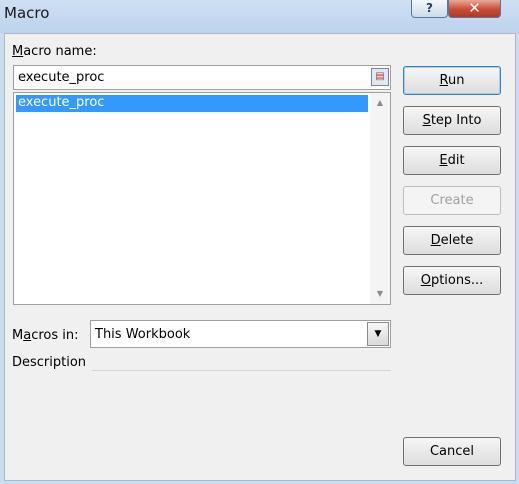  I want to click on window-title: Macro, so click(27, 13).